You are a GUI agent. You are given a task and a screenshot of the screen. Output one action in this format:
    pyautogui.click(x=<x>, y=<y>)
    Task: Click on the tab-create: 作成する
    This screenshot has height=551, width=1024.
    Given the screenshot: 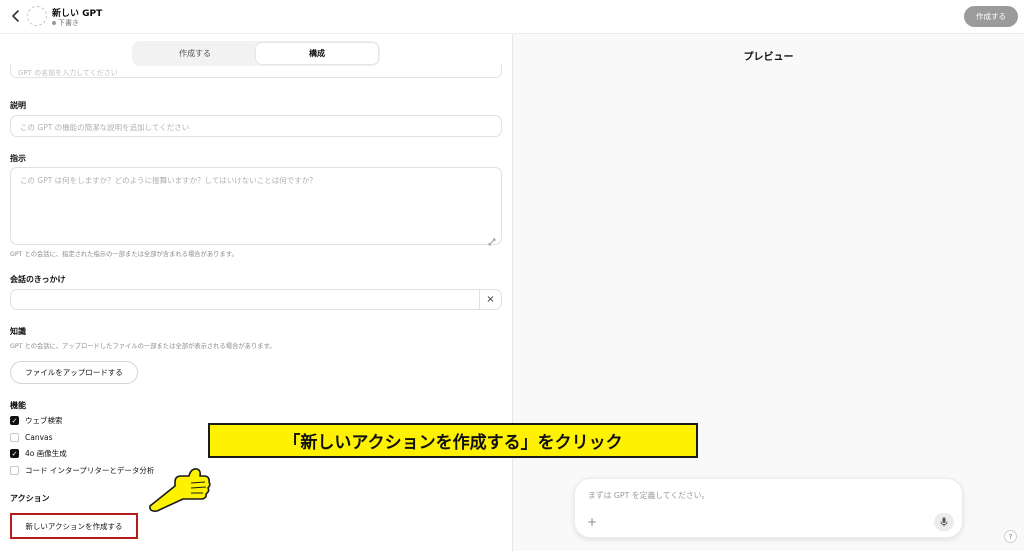 What is the action you would take?
    pyautogui.click(x=195, y=53)
    